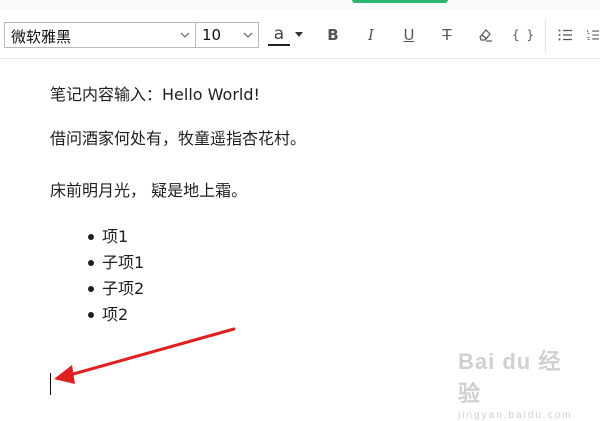 This screenshot has height=421, width=600. I want to click on caret-down-icon, so click(299, 34).